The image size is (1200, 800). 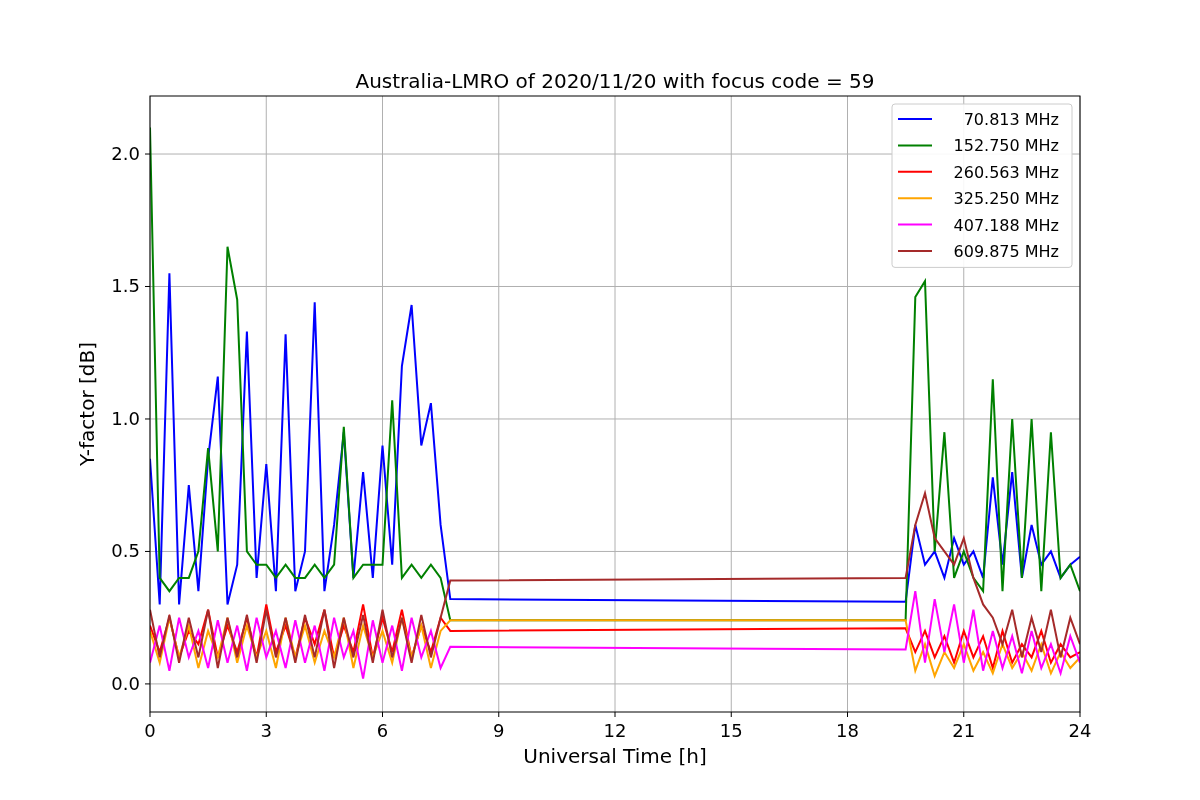 I want to click on axis-tick-label: 0, so click(x=150, y=730).